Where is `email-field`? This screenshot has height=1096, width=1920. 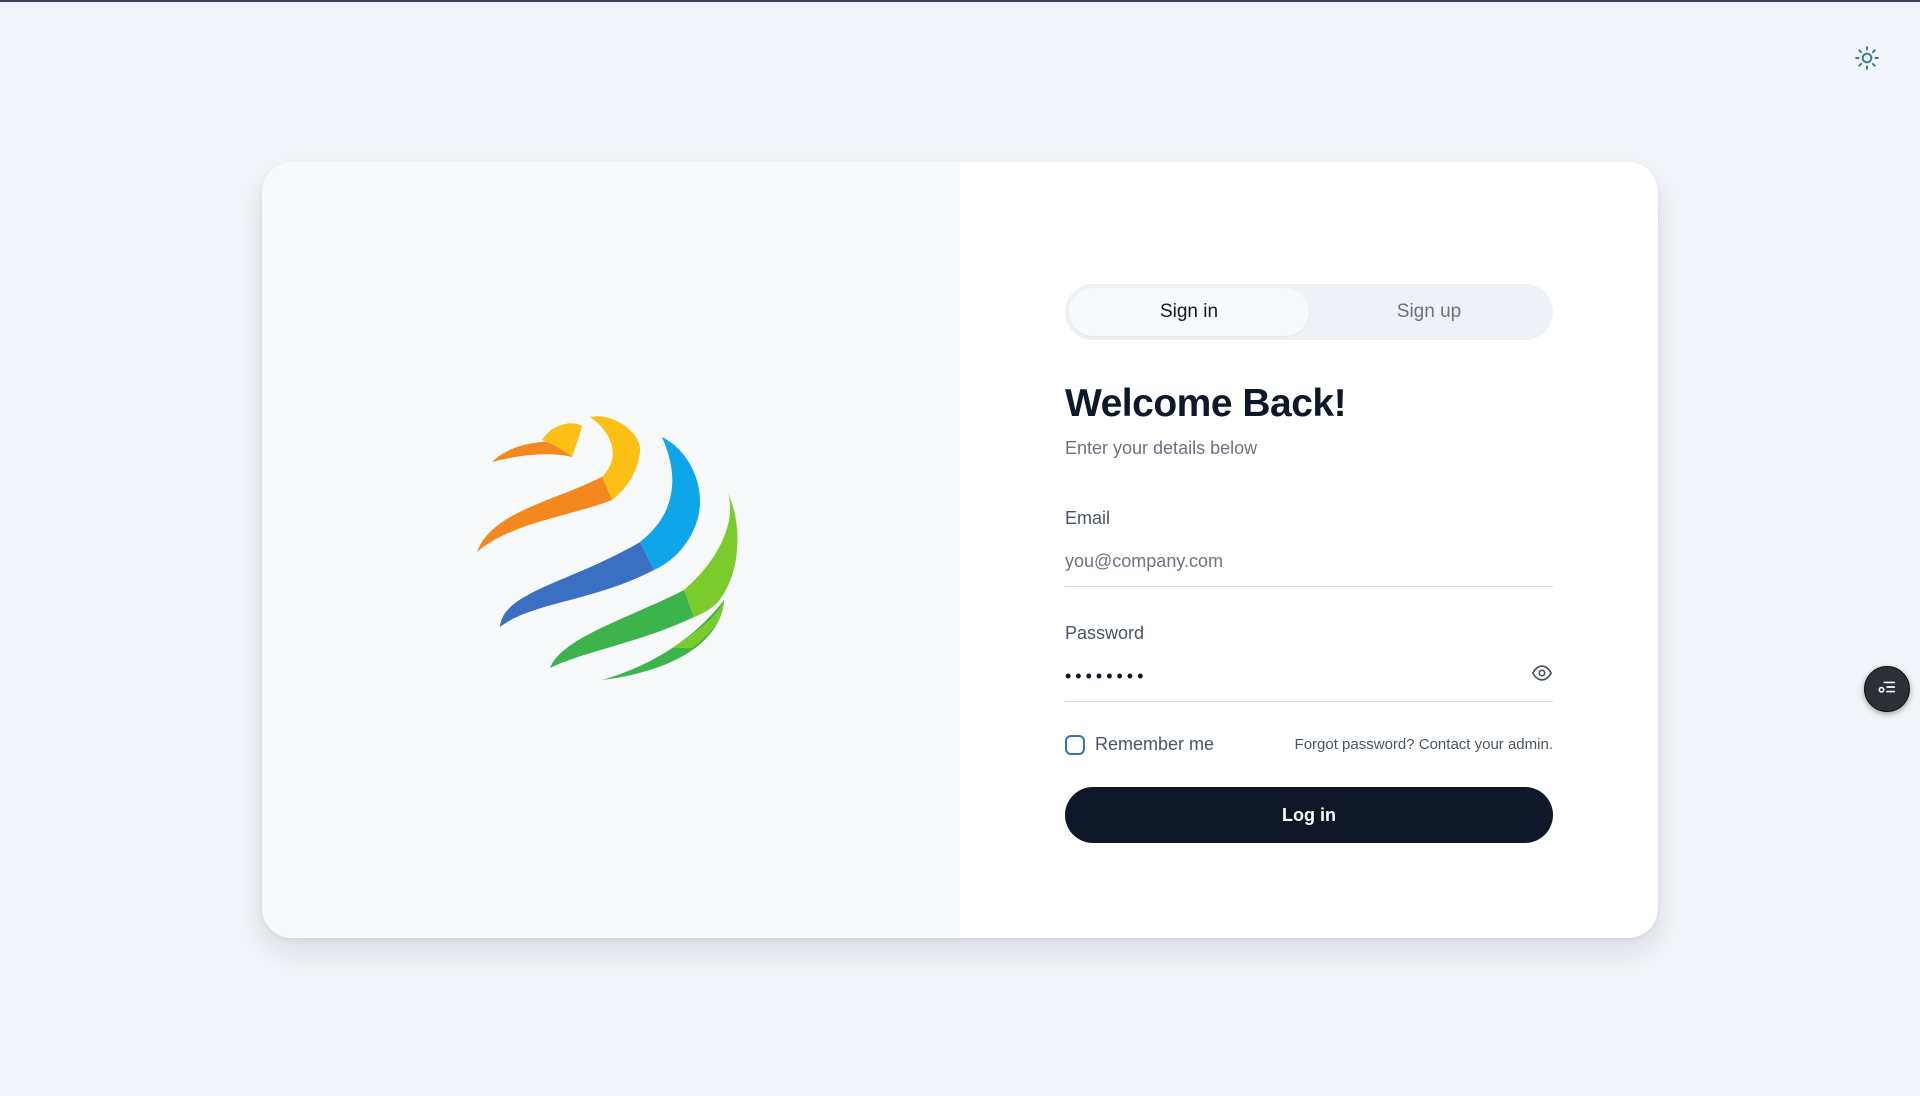 email-field is located at coordinates (1309, 557).